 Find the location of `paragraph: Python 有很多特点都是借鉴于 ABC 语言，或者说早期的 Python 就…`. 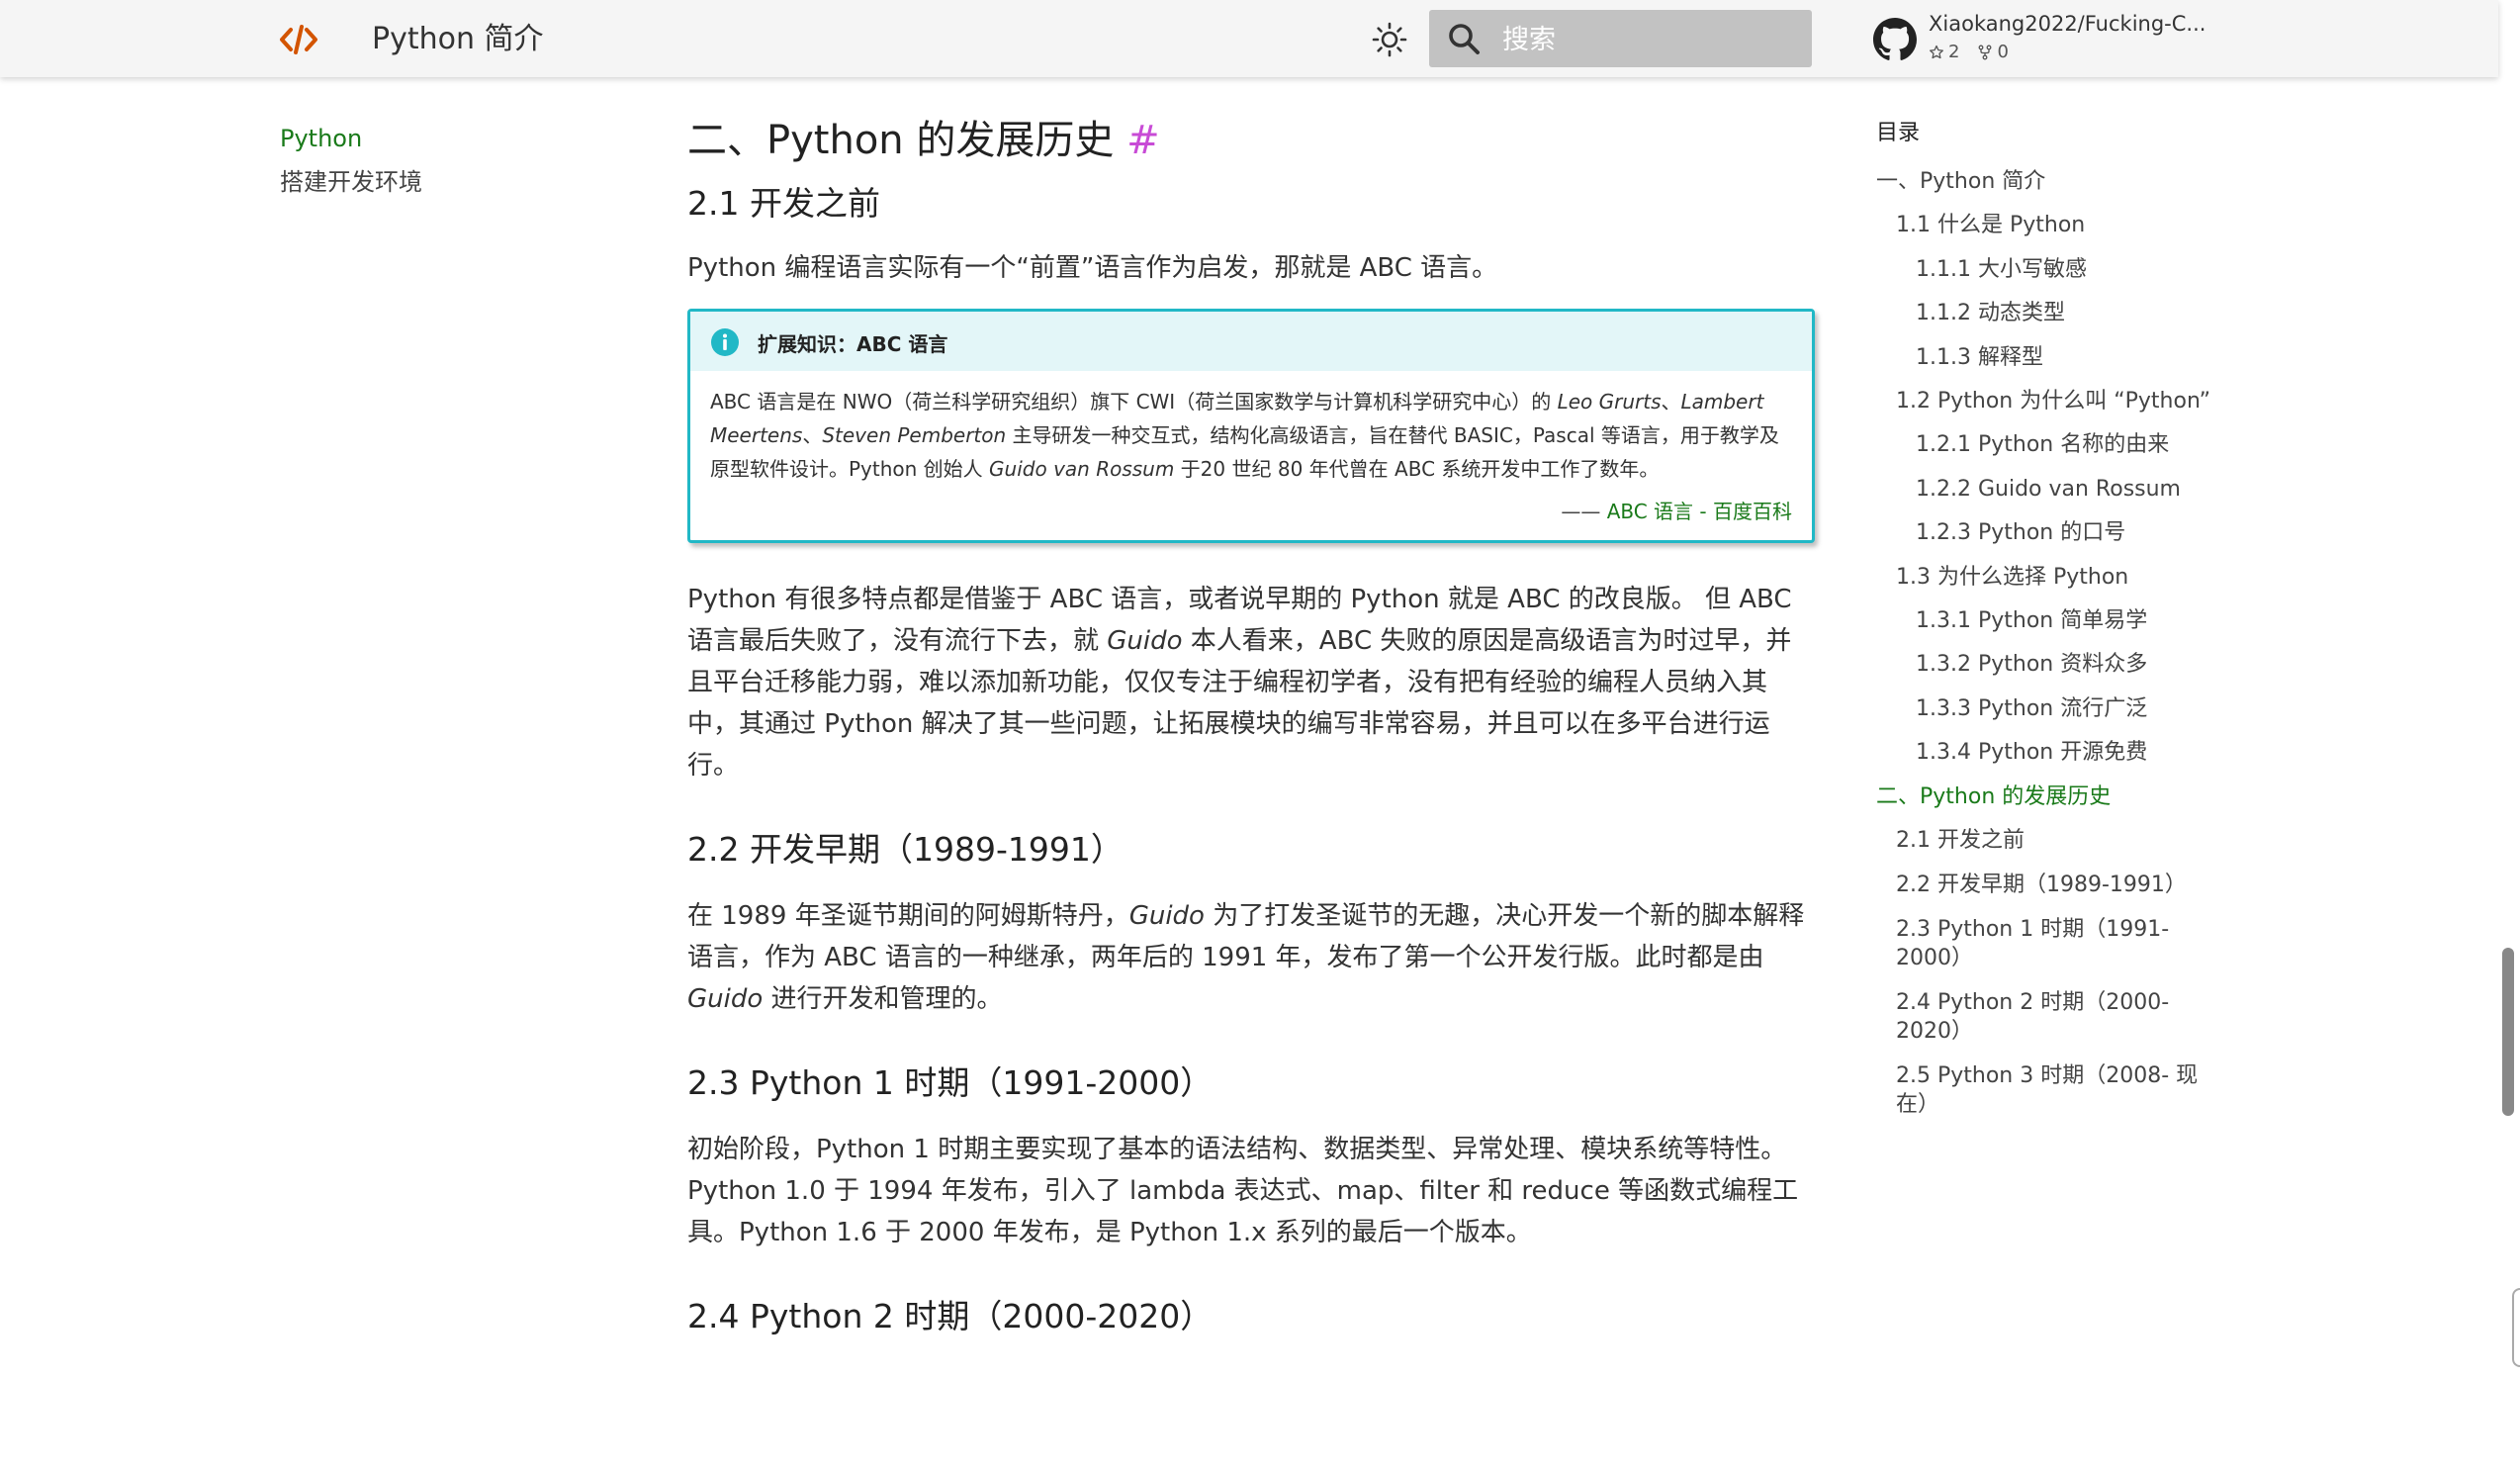

paragraph: Python 有很多特点都是借鉴于 ABC 语言，或者说早期的 Python 就… is located at coordinates (1251, 683).